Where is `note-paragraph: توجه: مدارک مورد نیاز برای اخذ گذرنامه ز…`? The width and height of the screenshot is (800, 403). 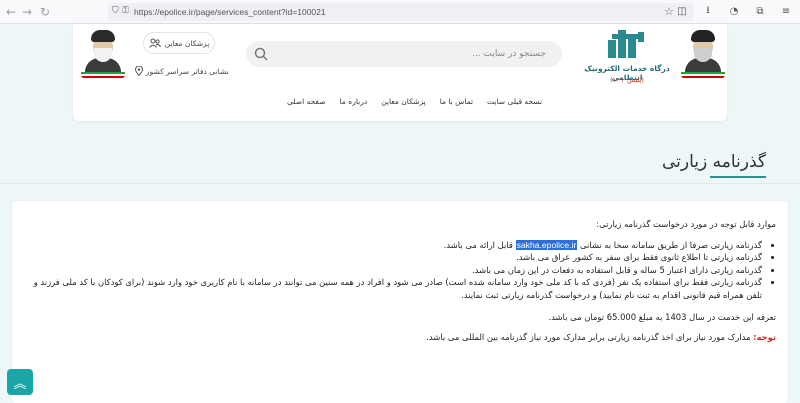
note-paragraph: توجه: مدارک مورد نیاز برای اخذ گذرنامه ز… is located at coordinates (400, 337).